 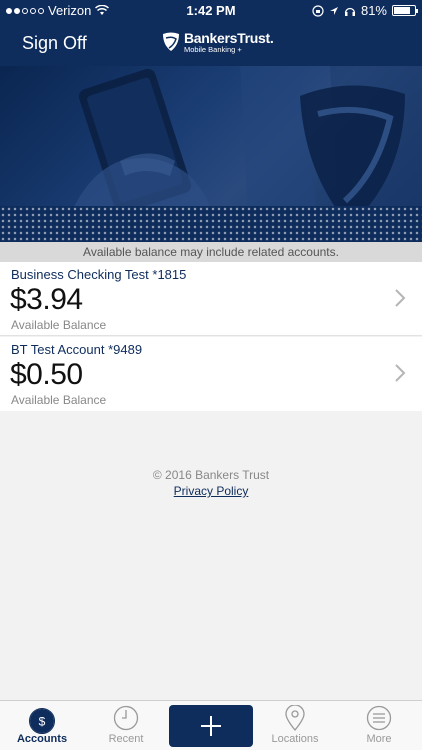 What do you see at coordinates (229, 38) in the screenshot?
I see `logo-name: BankersTrust.` at bounding box center [229, 38].